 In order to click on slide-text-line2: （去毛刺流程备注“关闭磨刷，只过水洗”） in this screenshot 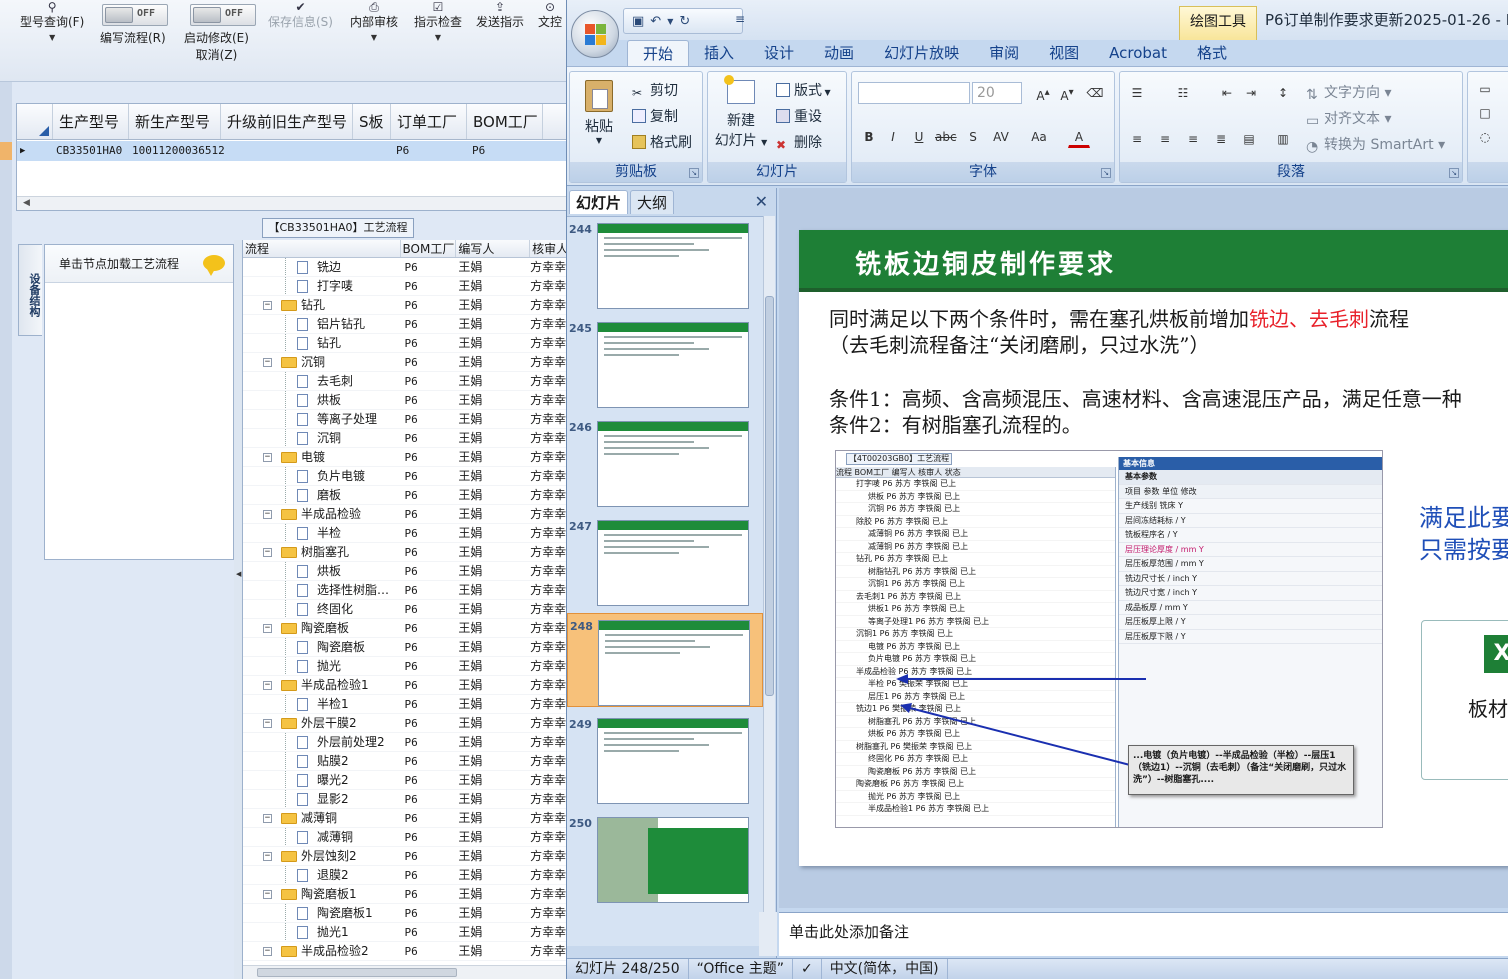, I will do `click(1019, 345)`.